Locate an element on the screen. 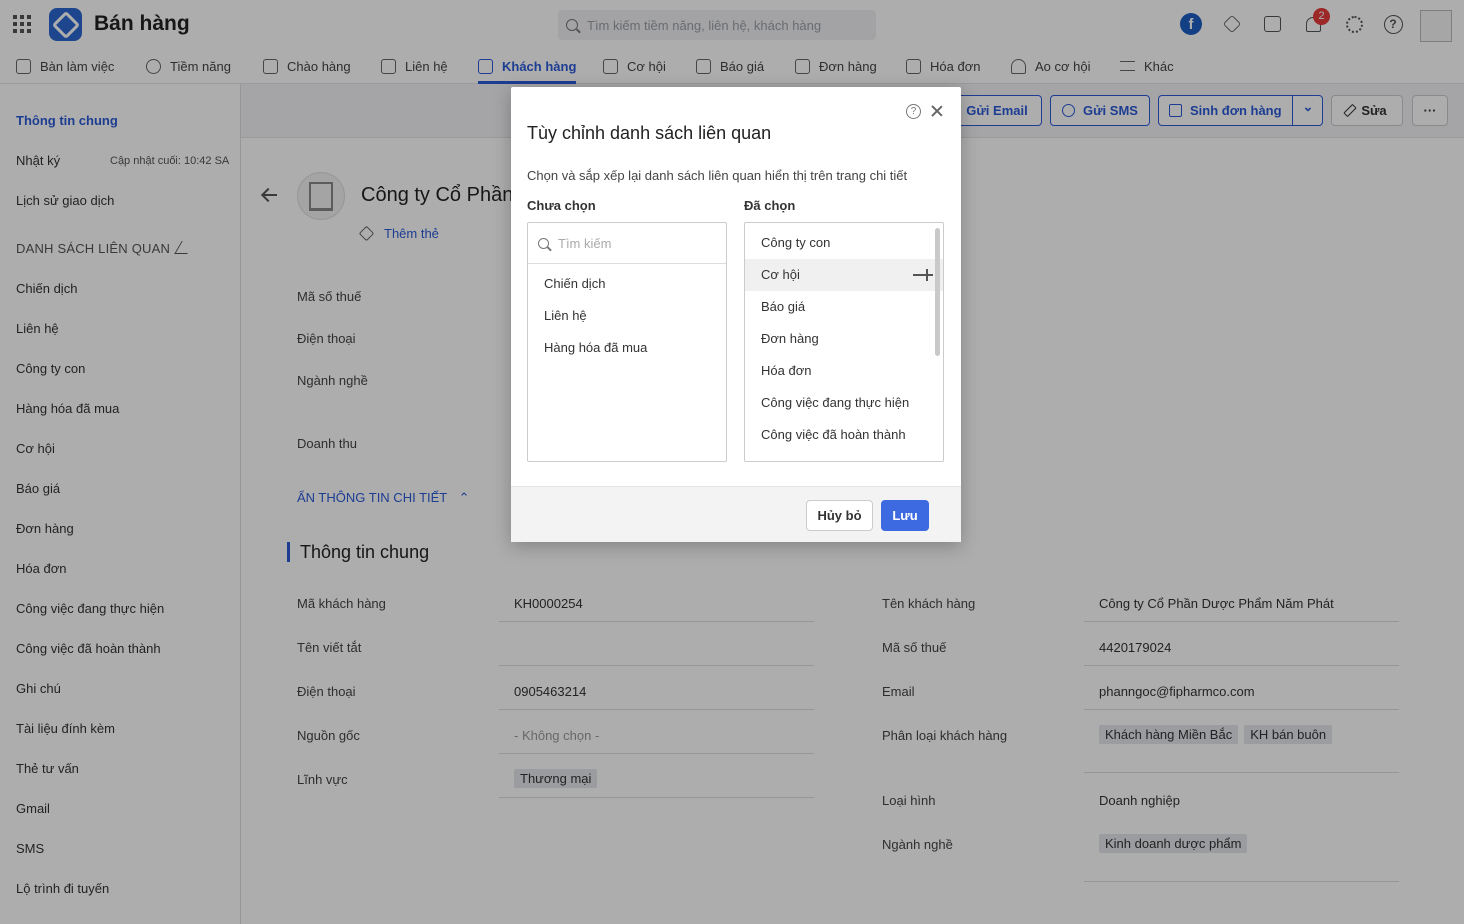 The height and width of the screenshot is (924, 1464). selected-item: Đơn hàng is located at coordinates (844, 339).